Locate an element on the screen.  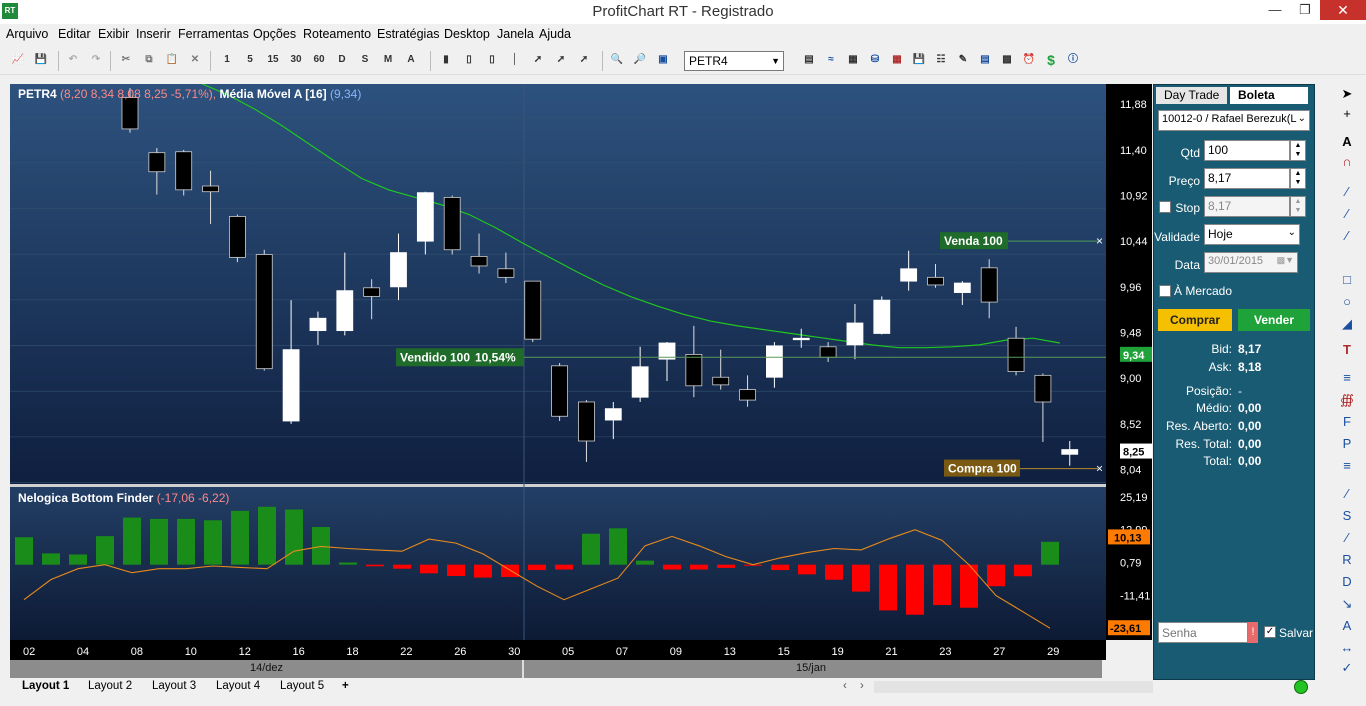
zoom-out-icon: 🔎 is located at coordinates (640, 60).